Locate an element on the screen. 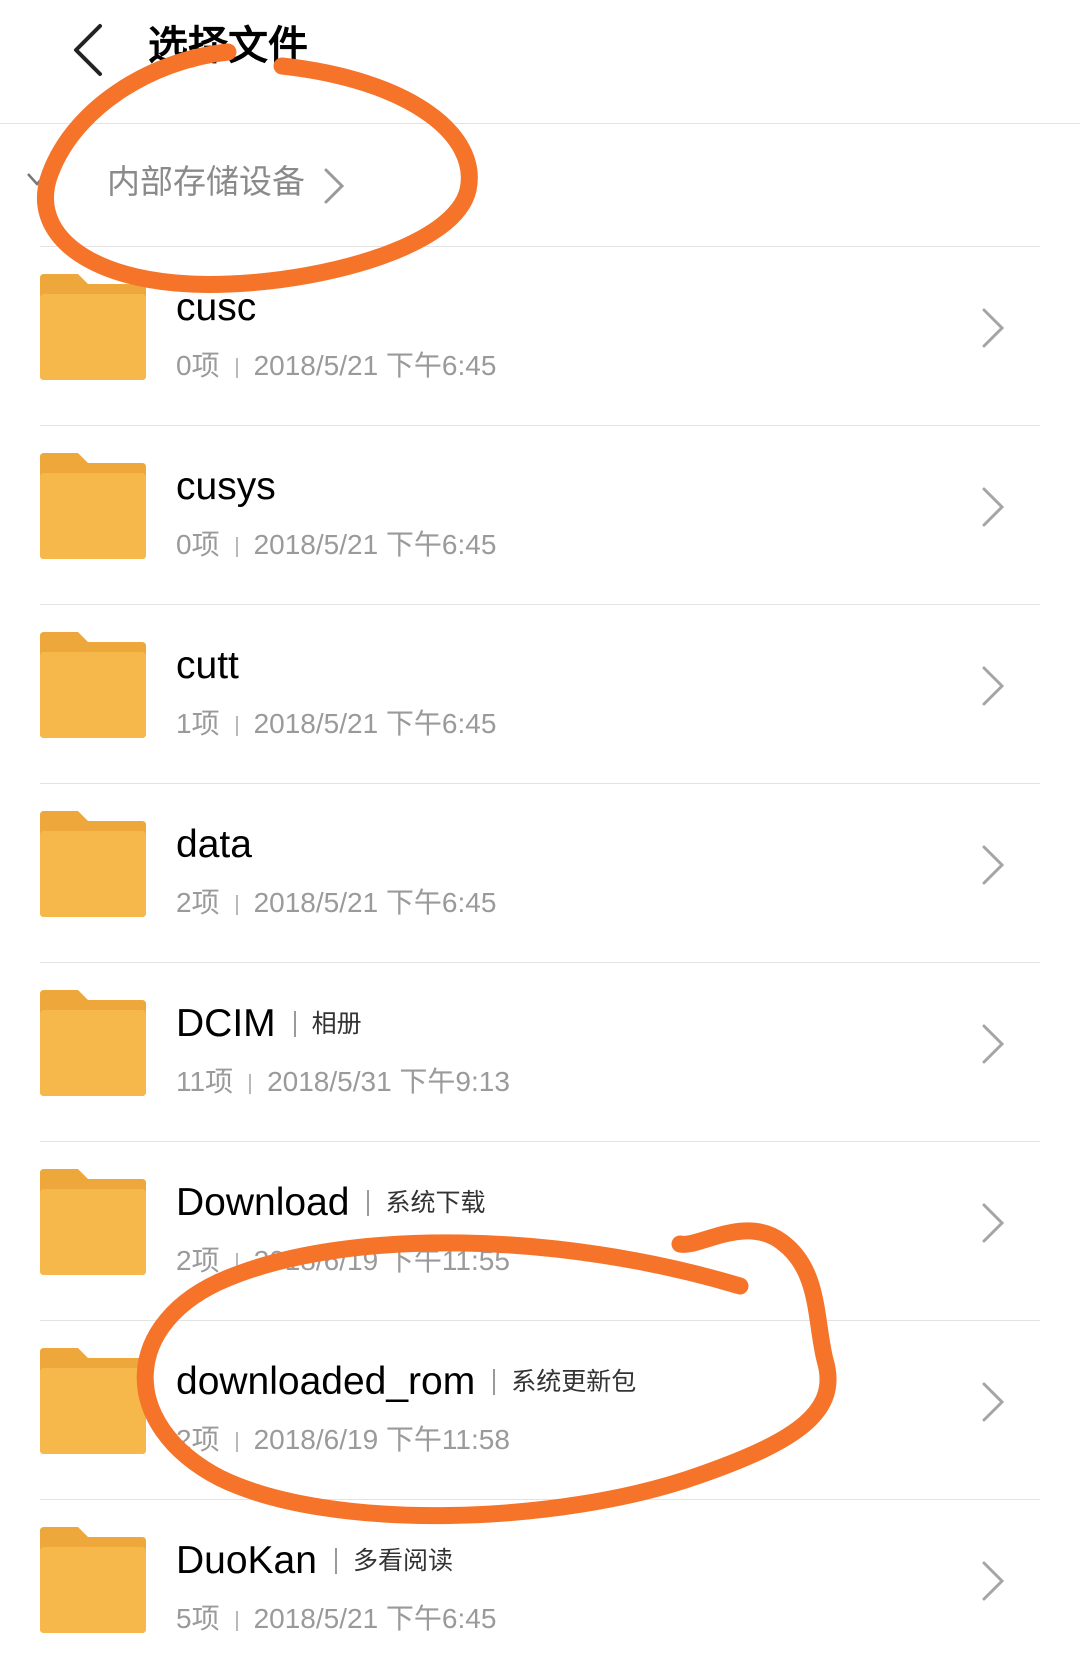  file-meta: 2项 2018/5/21 下午6:45 is located at coordinates (336, 903).